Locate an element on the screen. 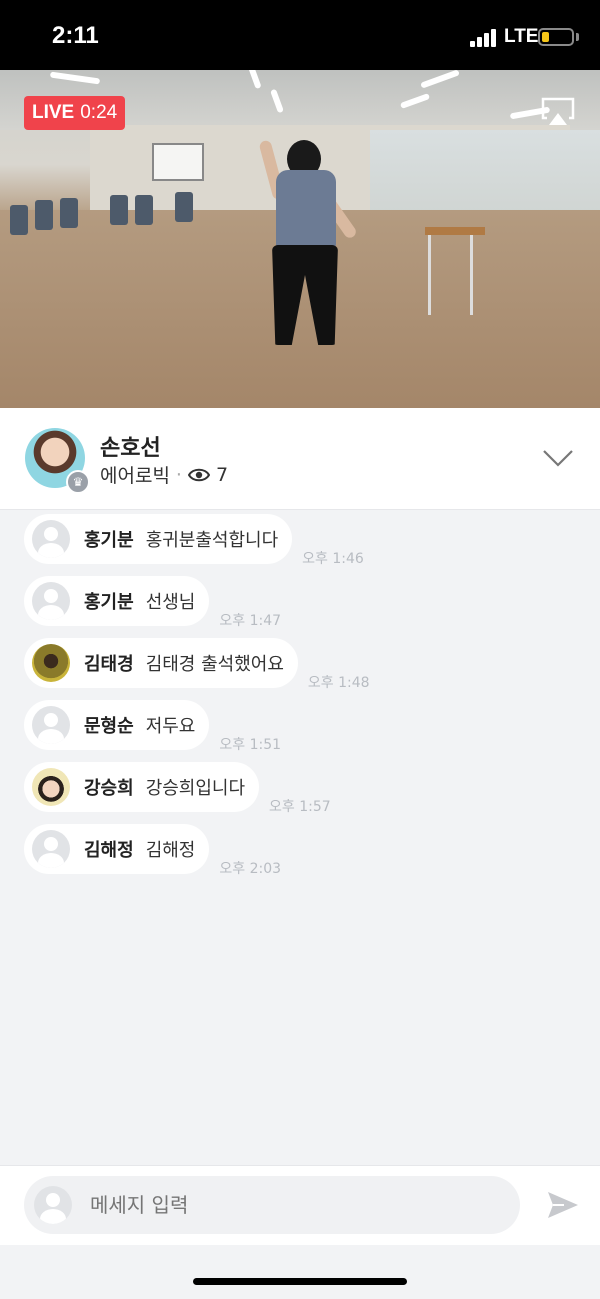 This screenshot has width=600, height=1299. message-time: 오후 1:47 is located at coordinates (250, 621).